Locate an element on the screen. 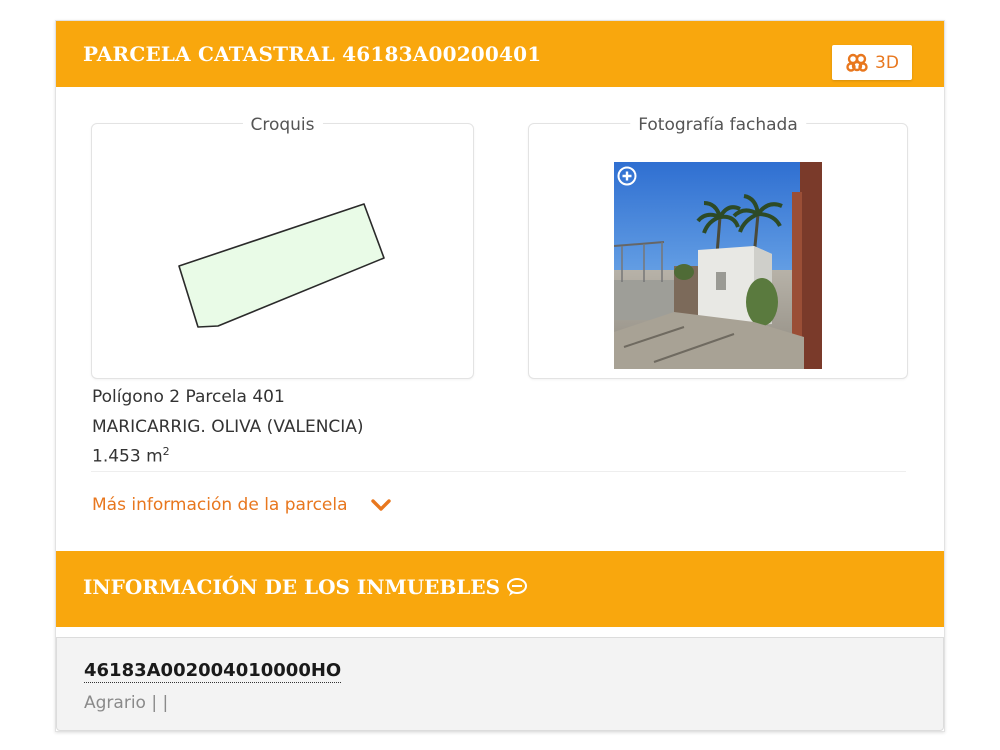  view-3d-label: 3D is located at coordinates (887, 62).